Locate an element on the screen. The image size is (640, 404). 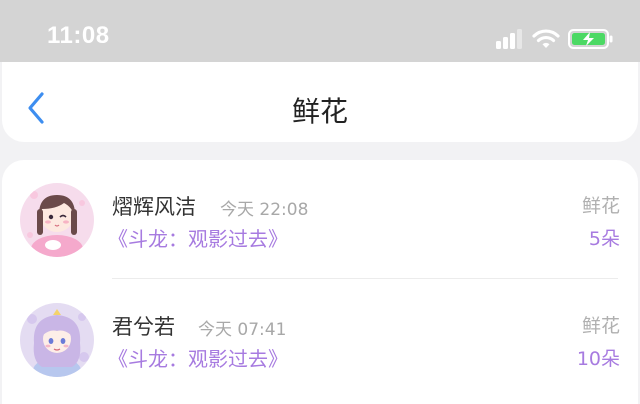
wifi-icon is located at coordinates (546, 38).